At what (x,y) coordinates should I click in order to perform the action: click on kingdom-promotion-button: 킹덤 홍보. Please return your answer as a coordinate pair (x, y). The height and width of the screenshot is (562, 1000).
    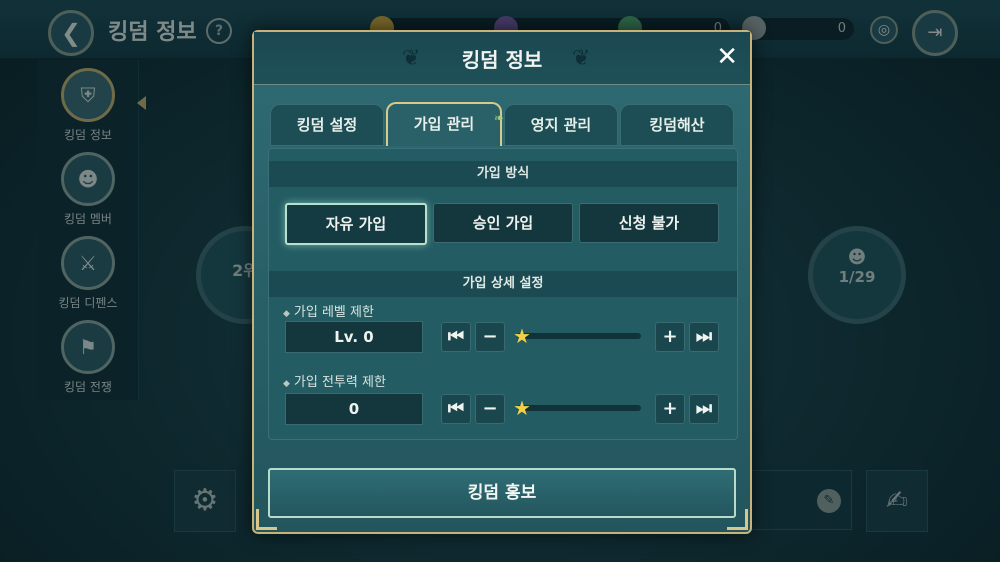
    Looking at the image, I should click on (502, 493).